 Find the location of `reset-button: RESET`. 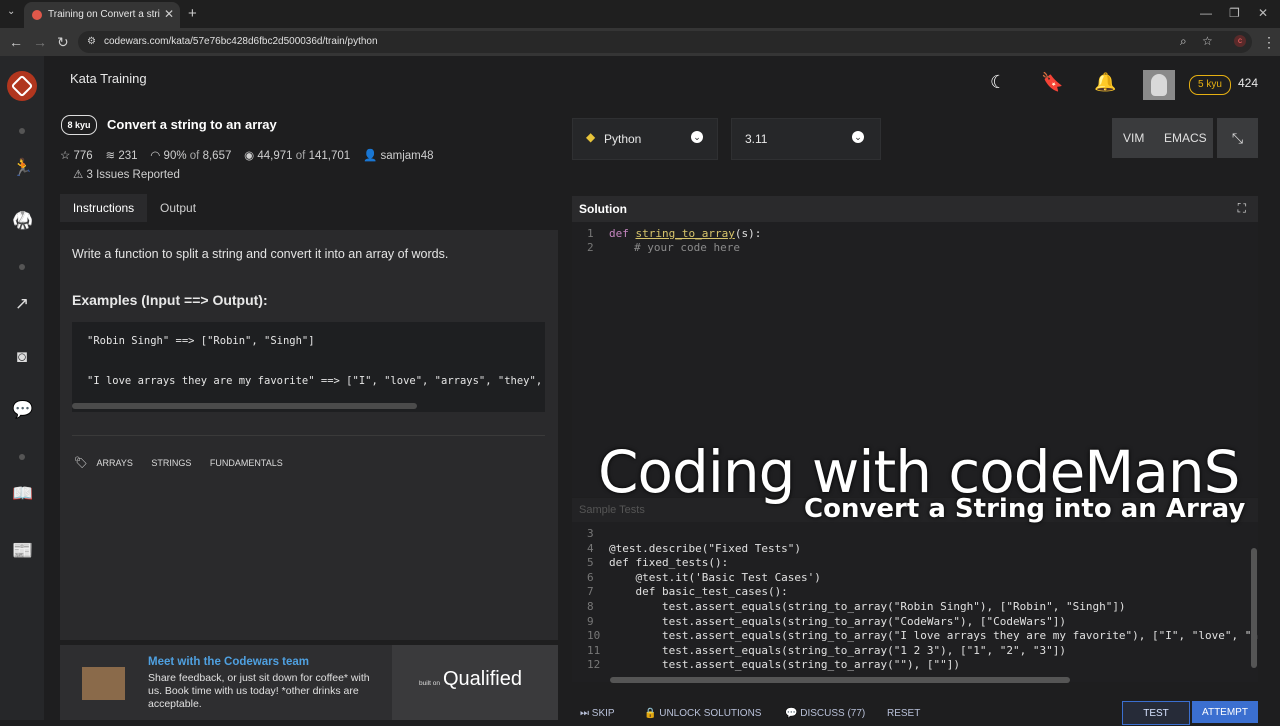

reset-button: RESET is located at coordinates (903, 713).